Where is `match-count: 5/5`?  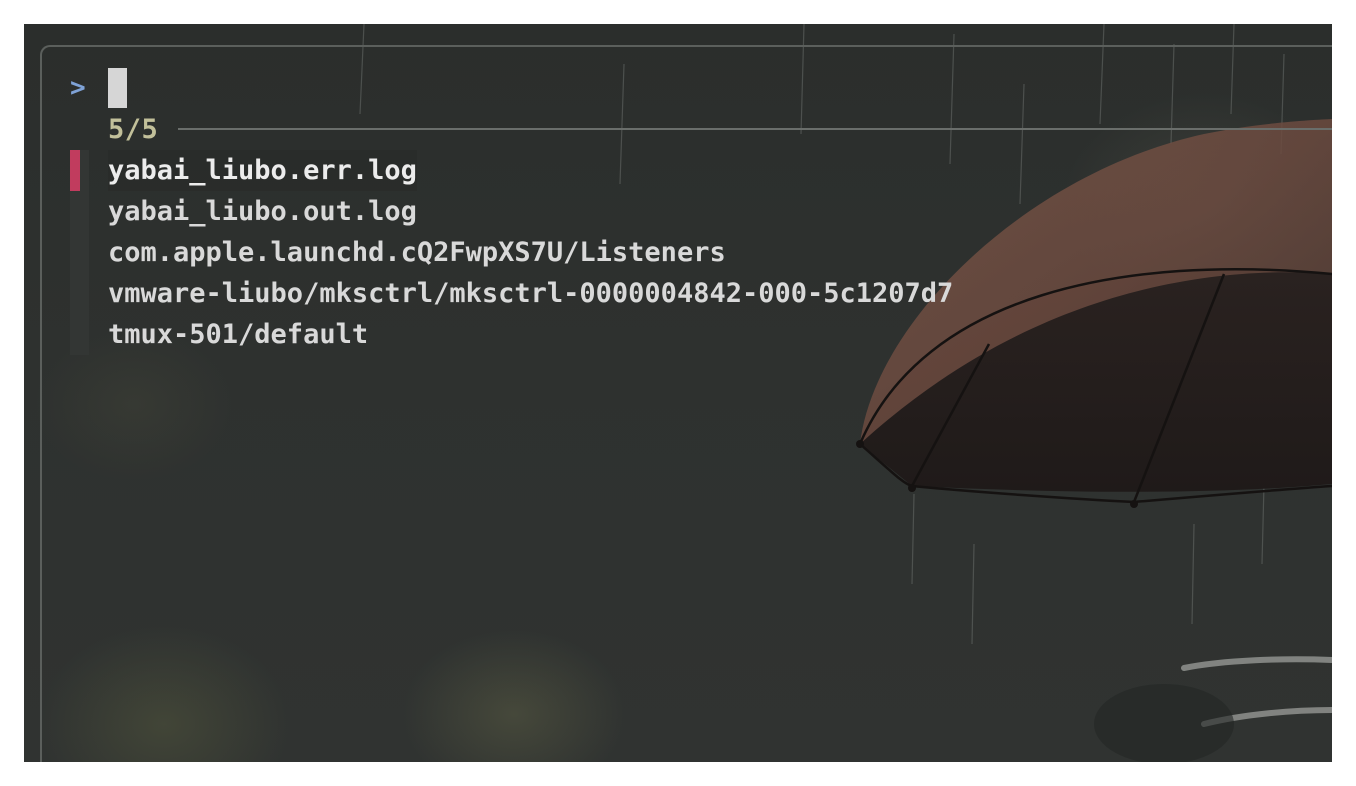
match-count: 5/5 is located at coordinates (133, 129).